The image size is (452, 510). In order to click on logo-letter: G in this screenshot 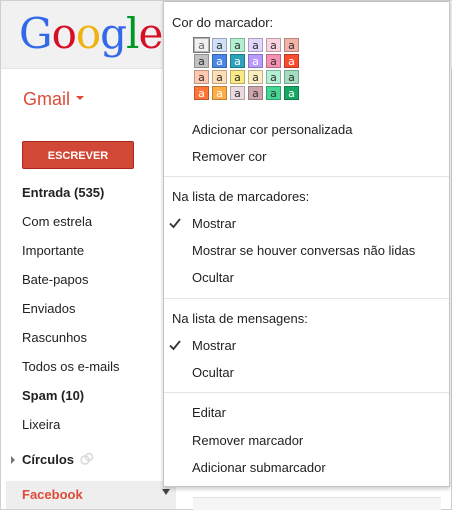, I will do `click(36, 33)`.